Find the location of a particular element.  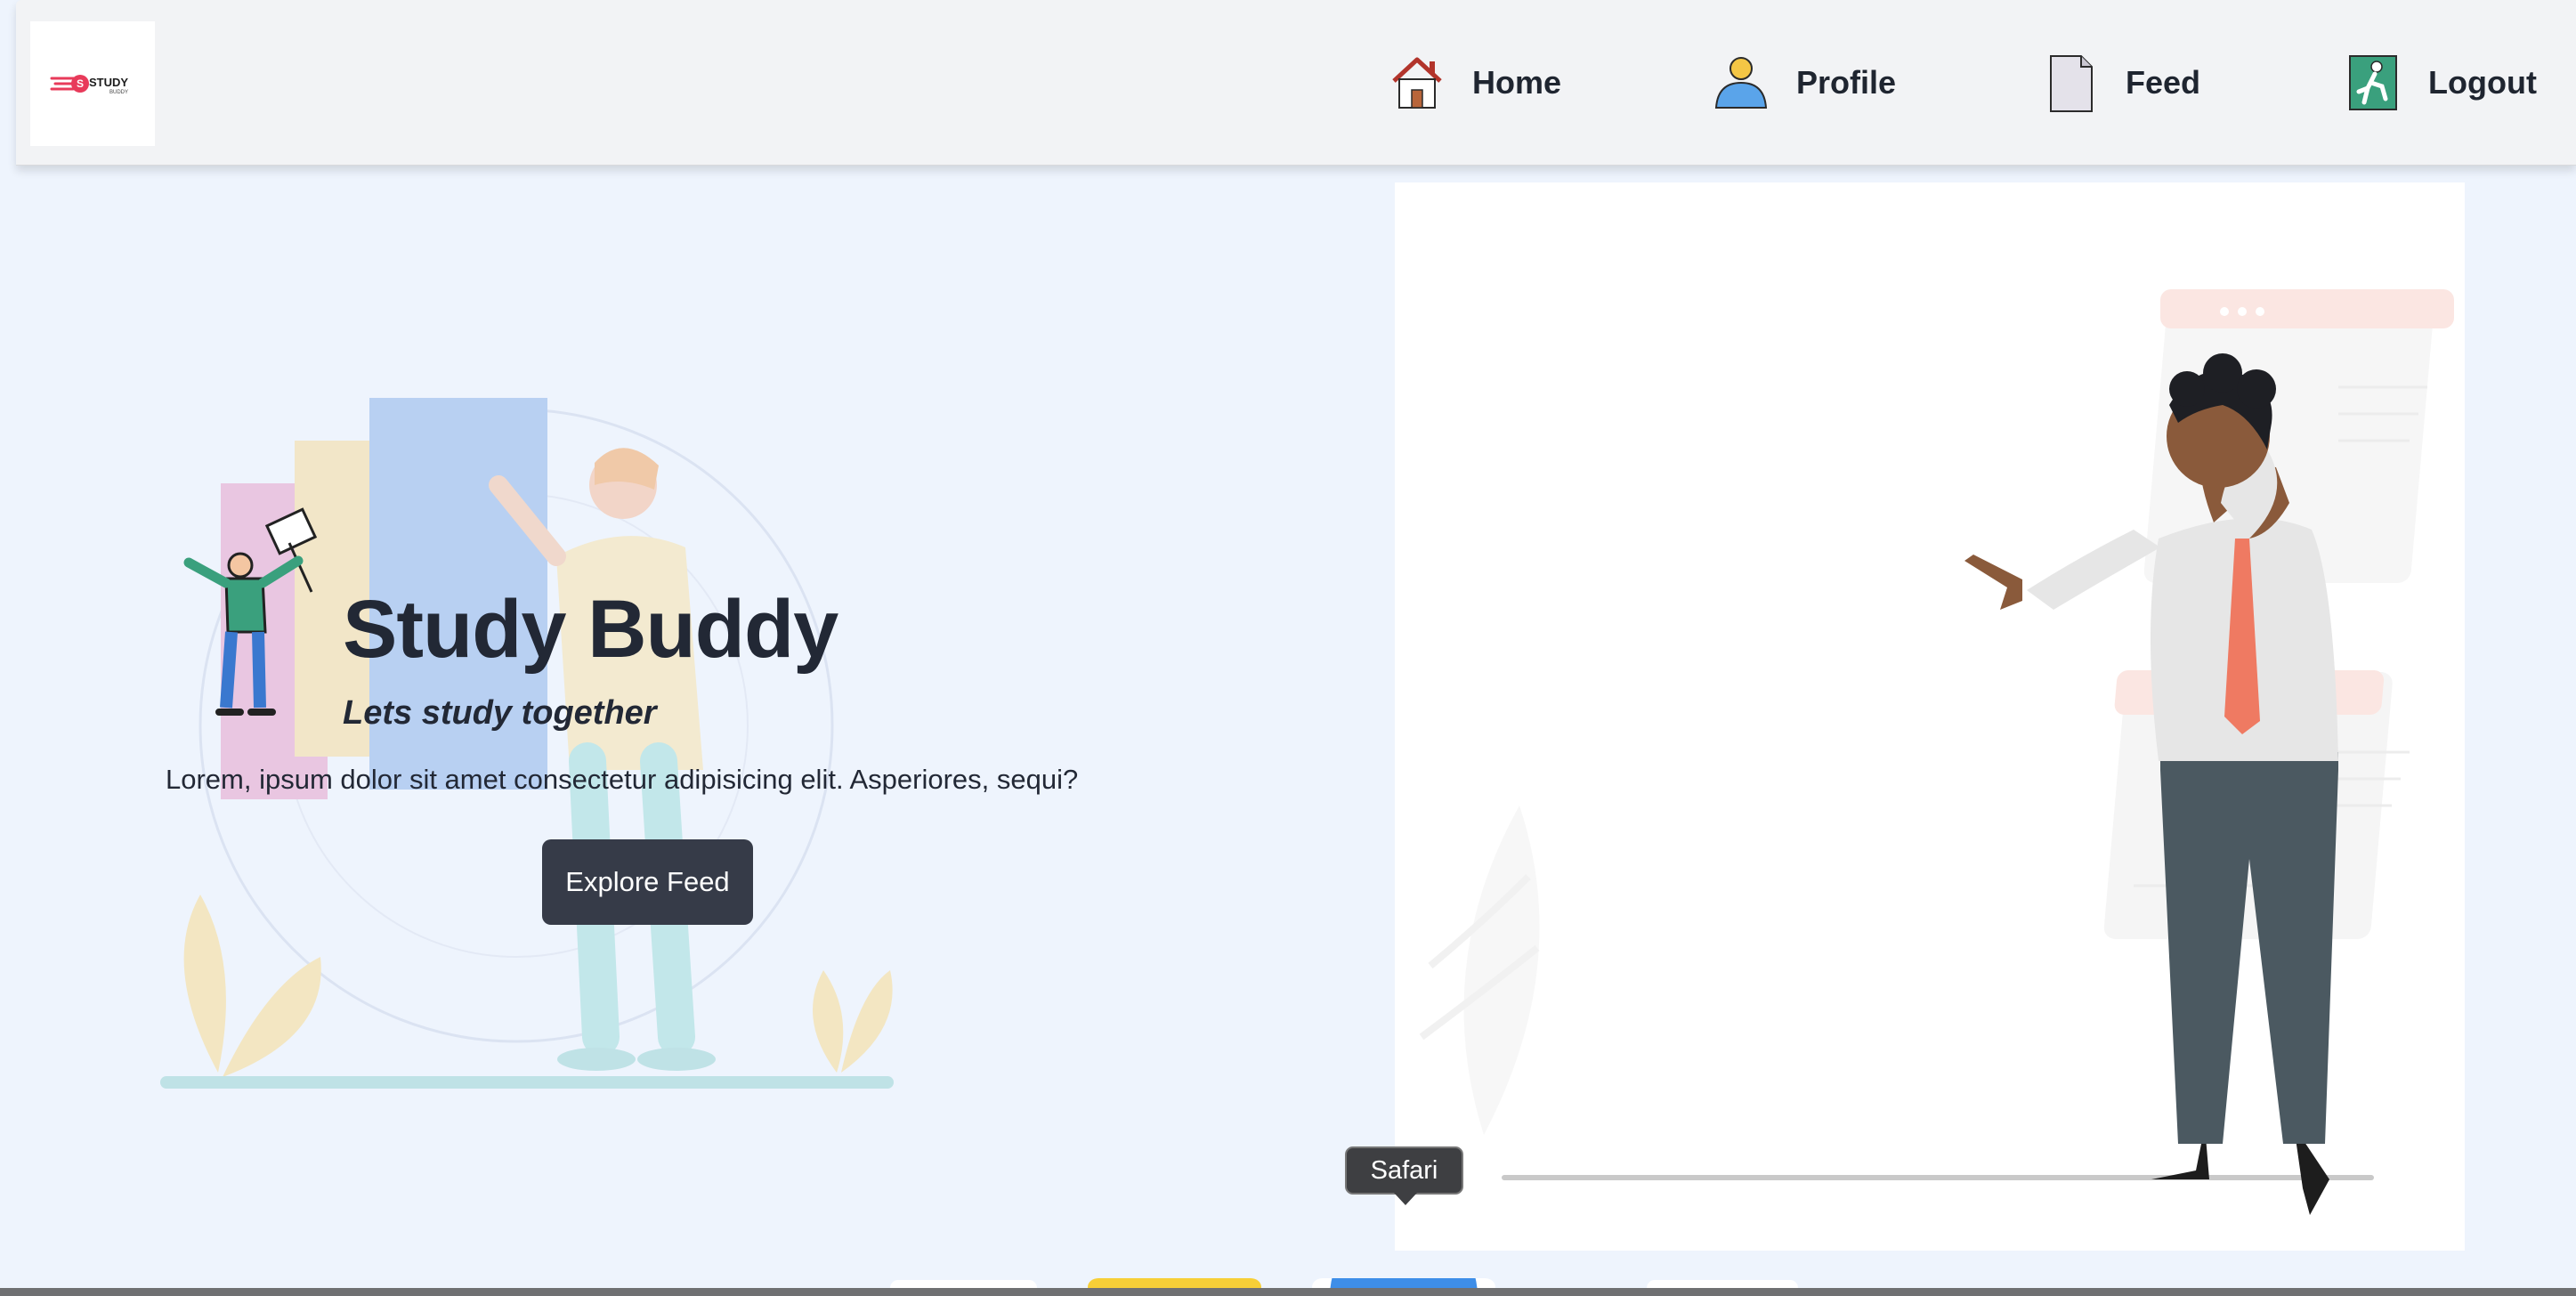

nav-profile-label: Profile is located at coordinates (1846, 82).